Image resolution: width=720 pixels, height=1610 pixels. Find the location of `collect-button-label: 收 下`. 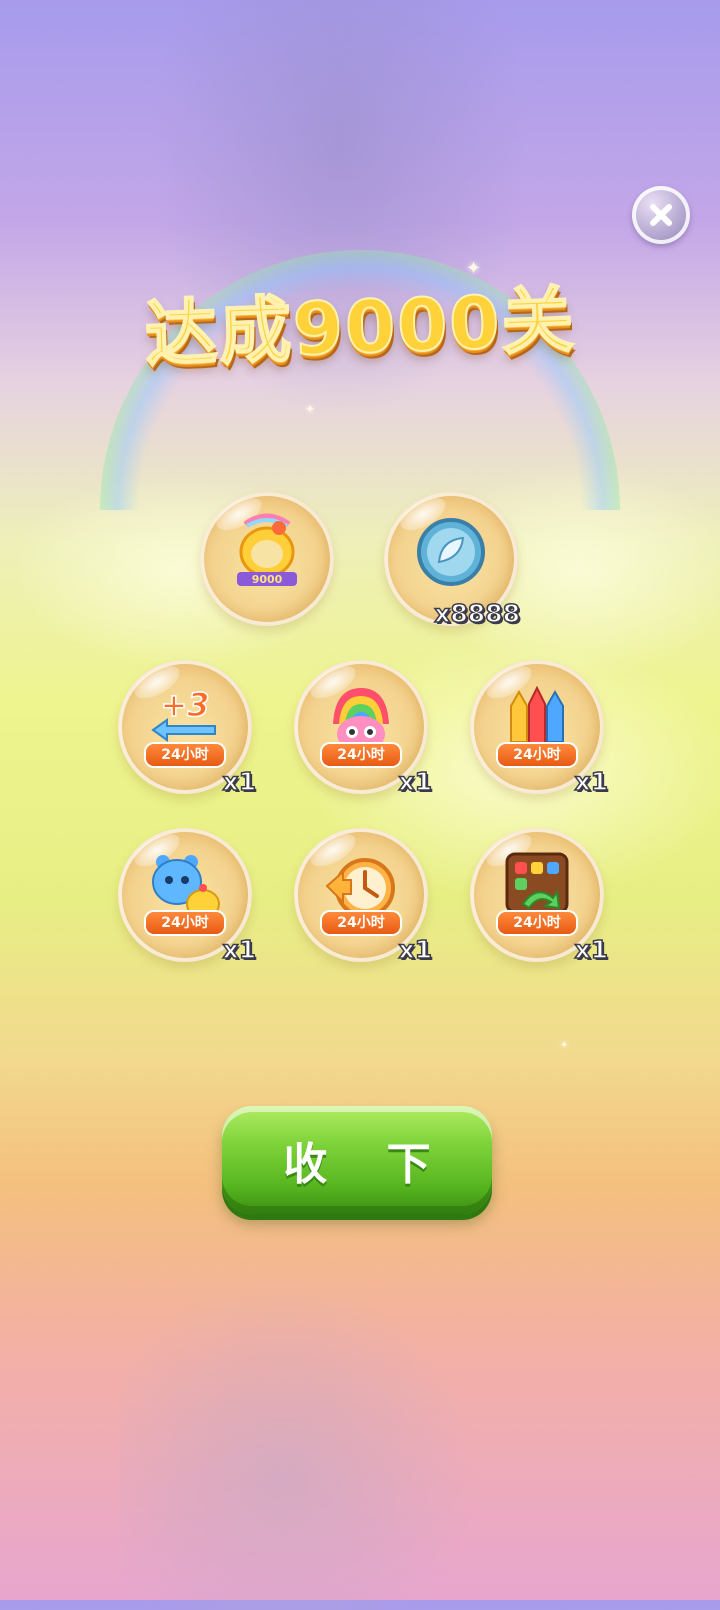

collect-button-label: 收 下 is located at coordinates (368, 1164).